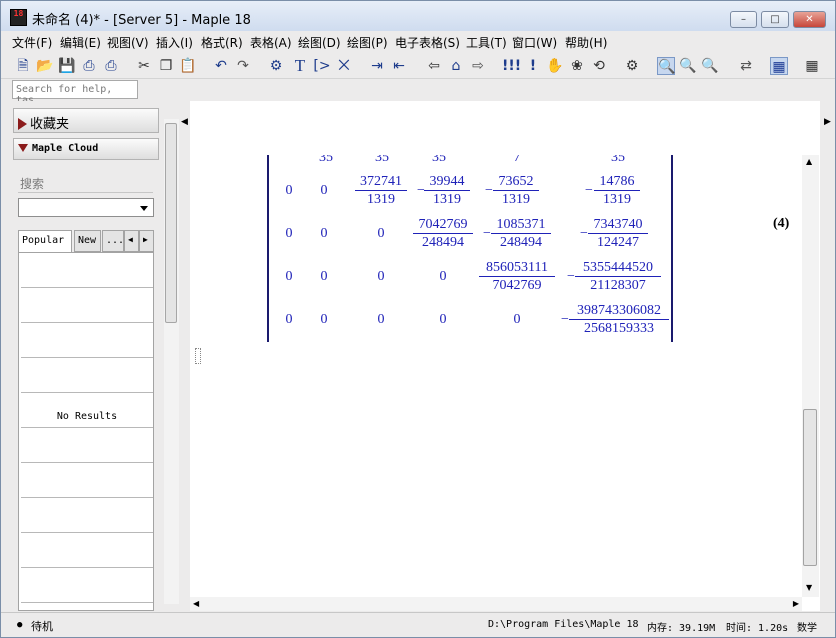 The width and height of the screenshot is (836, 638). I want to click on cloud-group-dropdown, so click(86, 207).